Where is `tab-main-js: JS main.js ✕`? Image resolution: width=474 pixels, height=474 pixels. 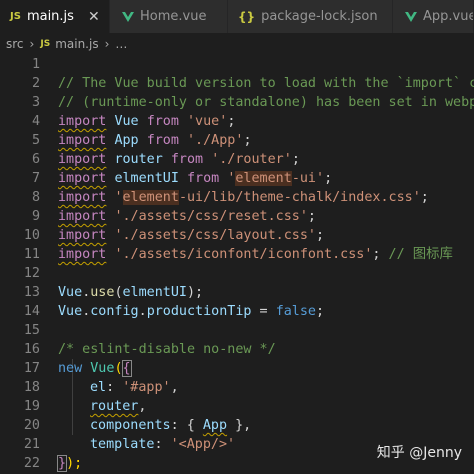
tab-main-js: JS main.js ✕ is located at coordinates (55, 16).